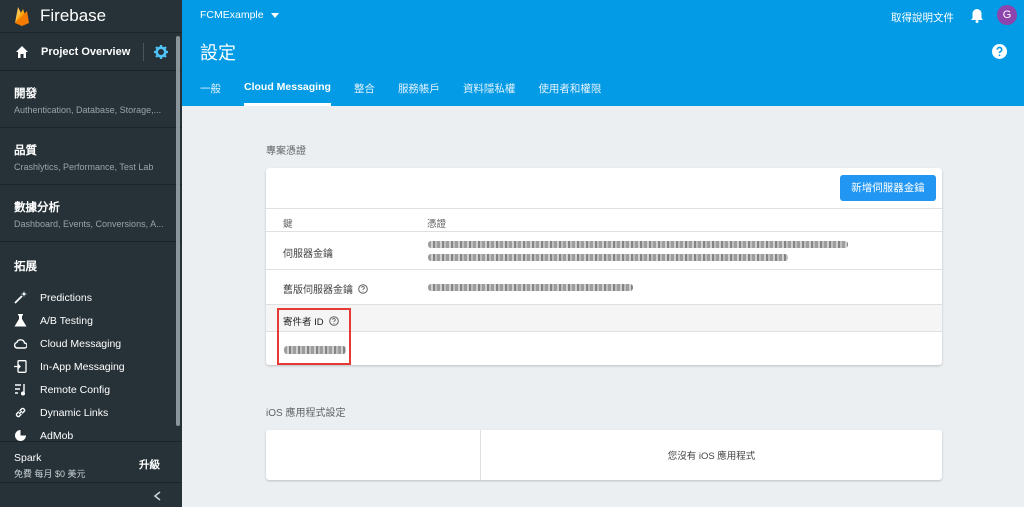  I want to click on redacted-server-key-line2, so click(608, 257).